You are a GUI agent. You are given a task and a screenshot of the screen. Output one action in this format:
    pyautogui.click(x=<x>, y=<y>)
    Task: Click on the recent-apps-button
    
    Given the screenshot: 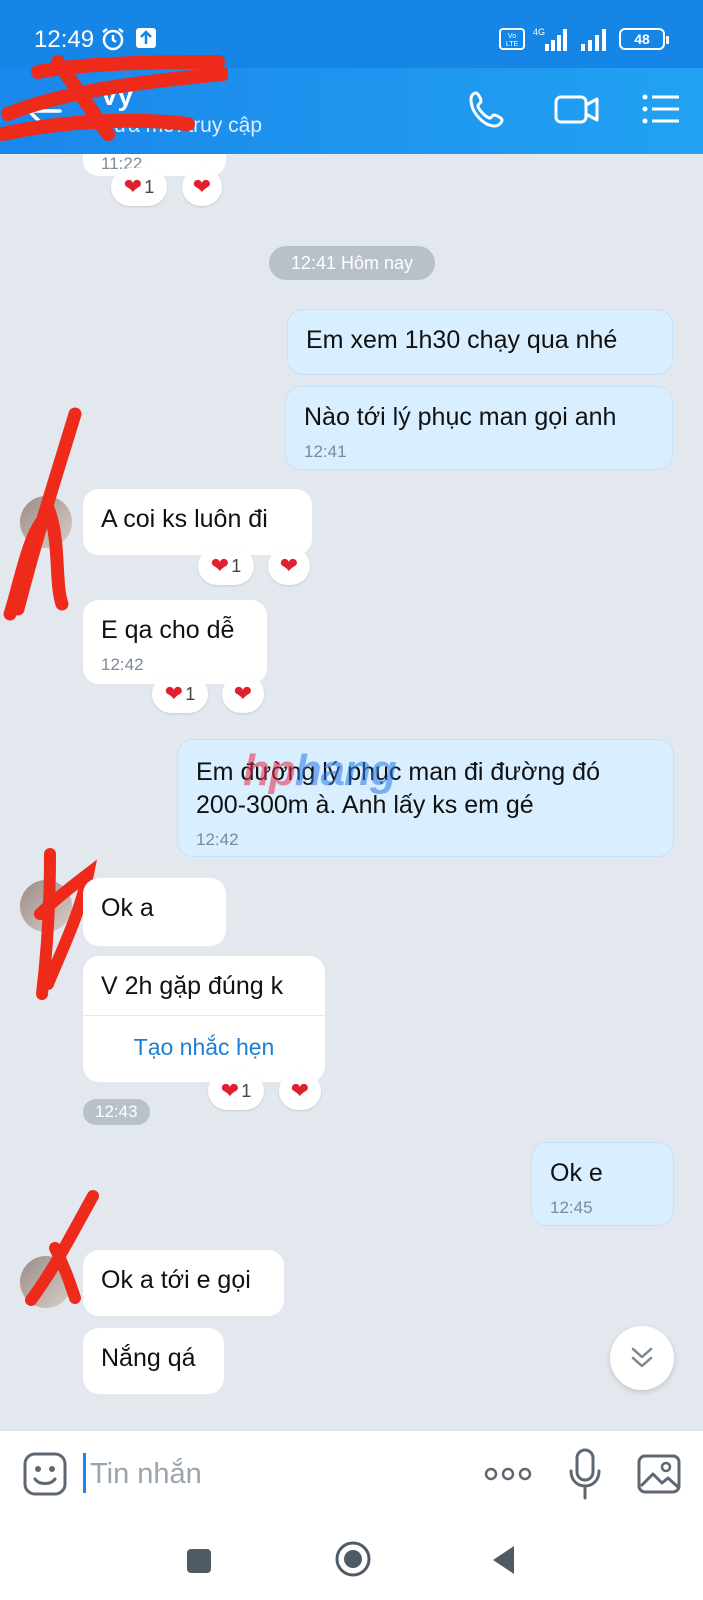 What is the action you would take?
    pyautogui.click(x=199, y=1563)
    